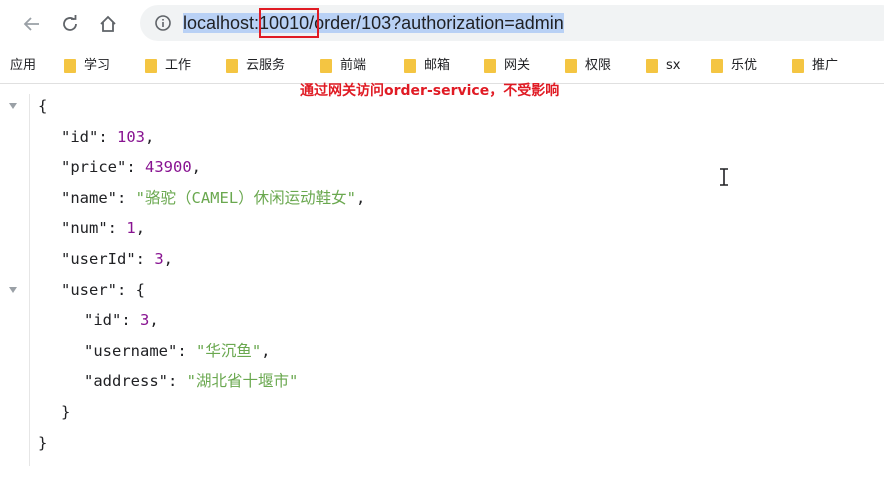 The width and height of the screenshot is (884, 493). What do you see at coordinates (84, 228) in the screenshot?
I see `json-key: "num"` at bounding box center [84, 228].